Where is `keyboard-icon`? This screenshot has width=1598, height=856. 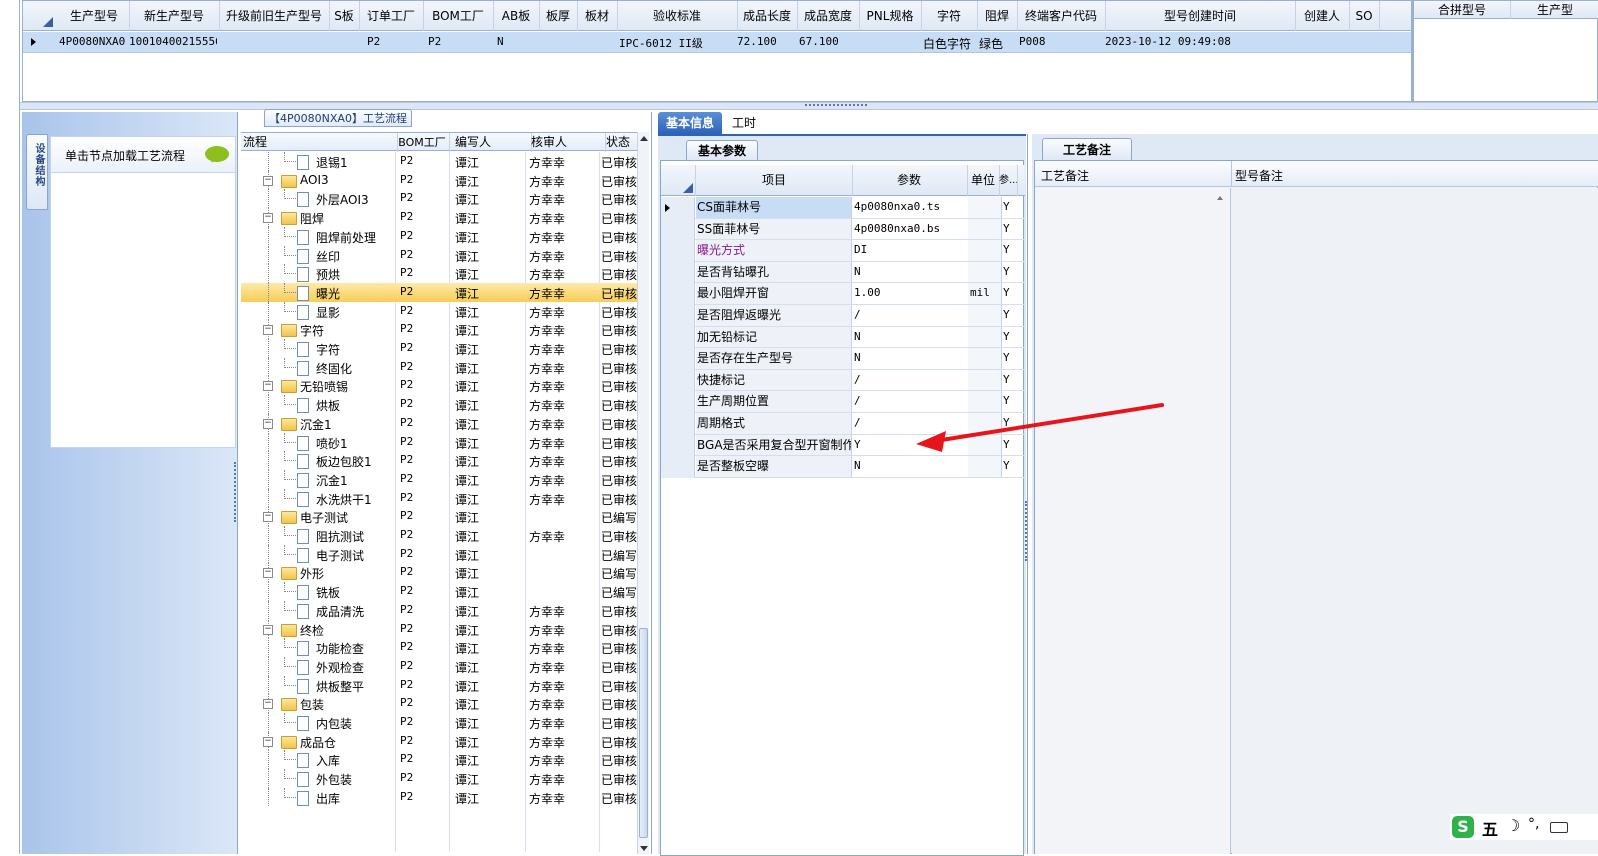 keyboard-icon is located at coordinates (1559, 827).